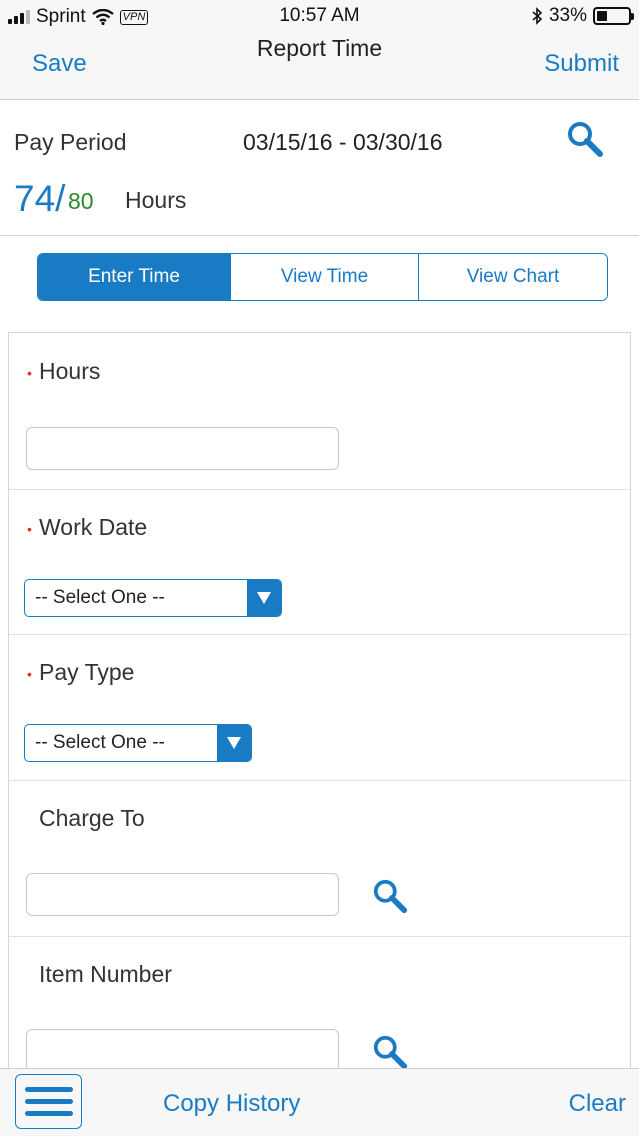  What do you see at coordinates (100, 597) in the screenshot?
I see `work-date-selected: -- Select One --` at bounding box center [100, 597].